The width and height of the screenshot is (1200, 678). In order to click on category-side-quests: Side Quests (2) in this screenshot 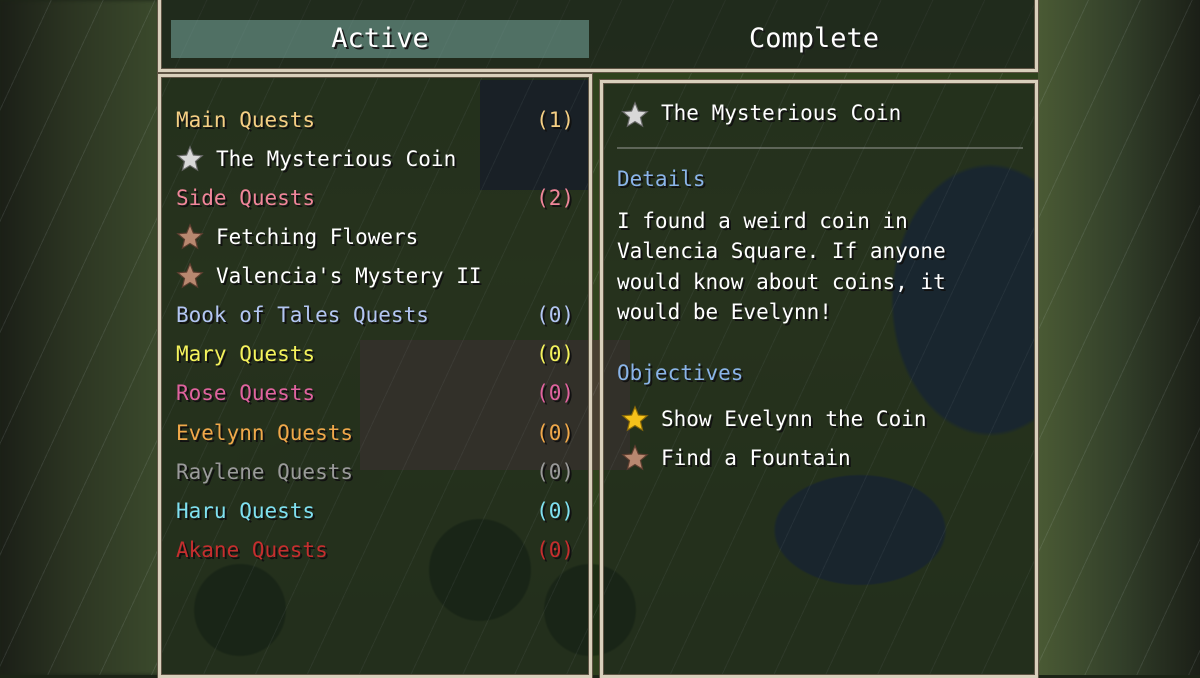, I will do `click(375, 198)`.